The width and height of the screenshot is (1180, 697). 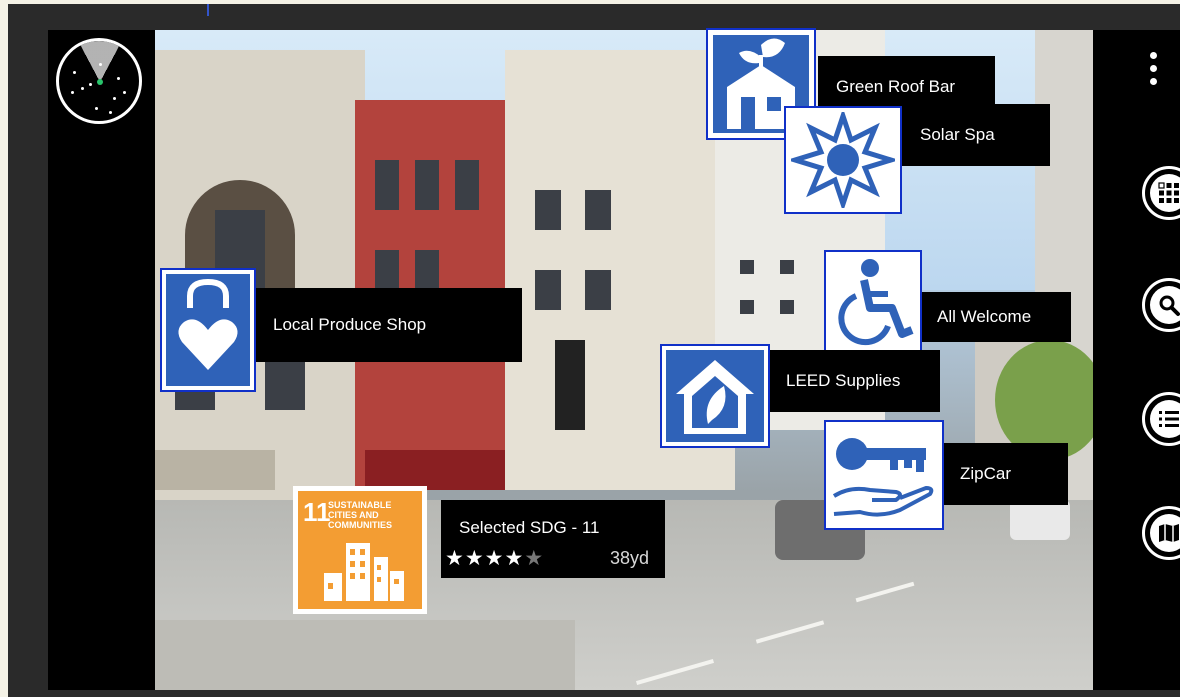 I want to click on search-icon, so click(x=1165, y=305).